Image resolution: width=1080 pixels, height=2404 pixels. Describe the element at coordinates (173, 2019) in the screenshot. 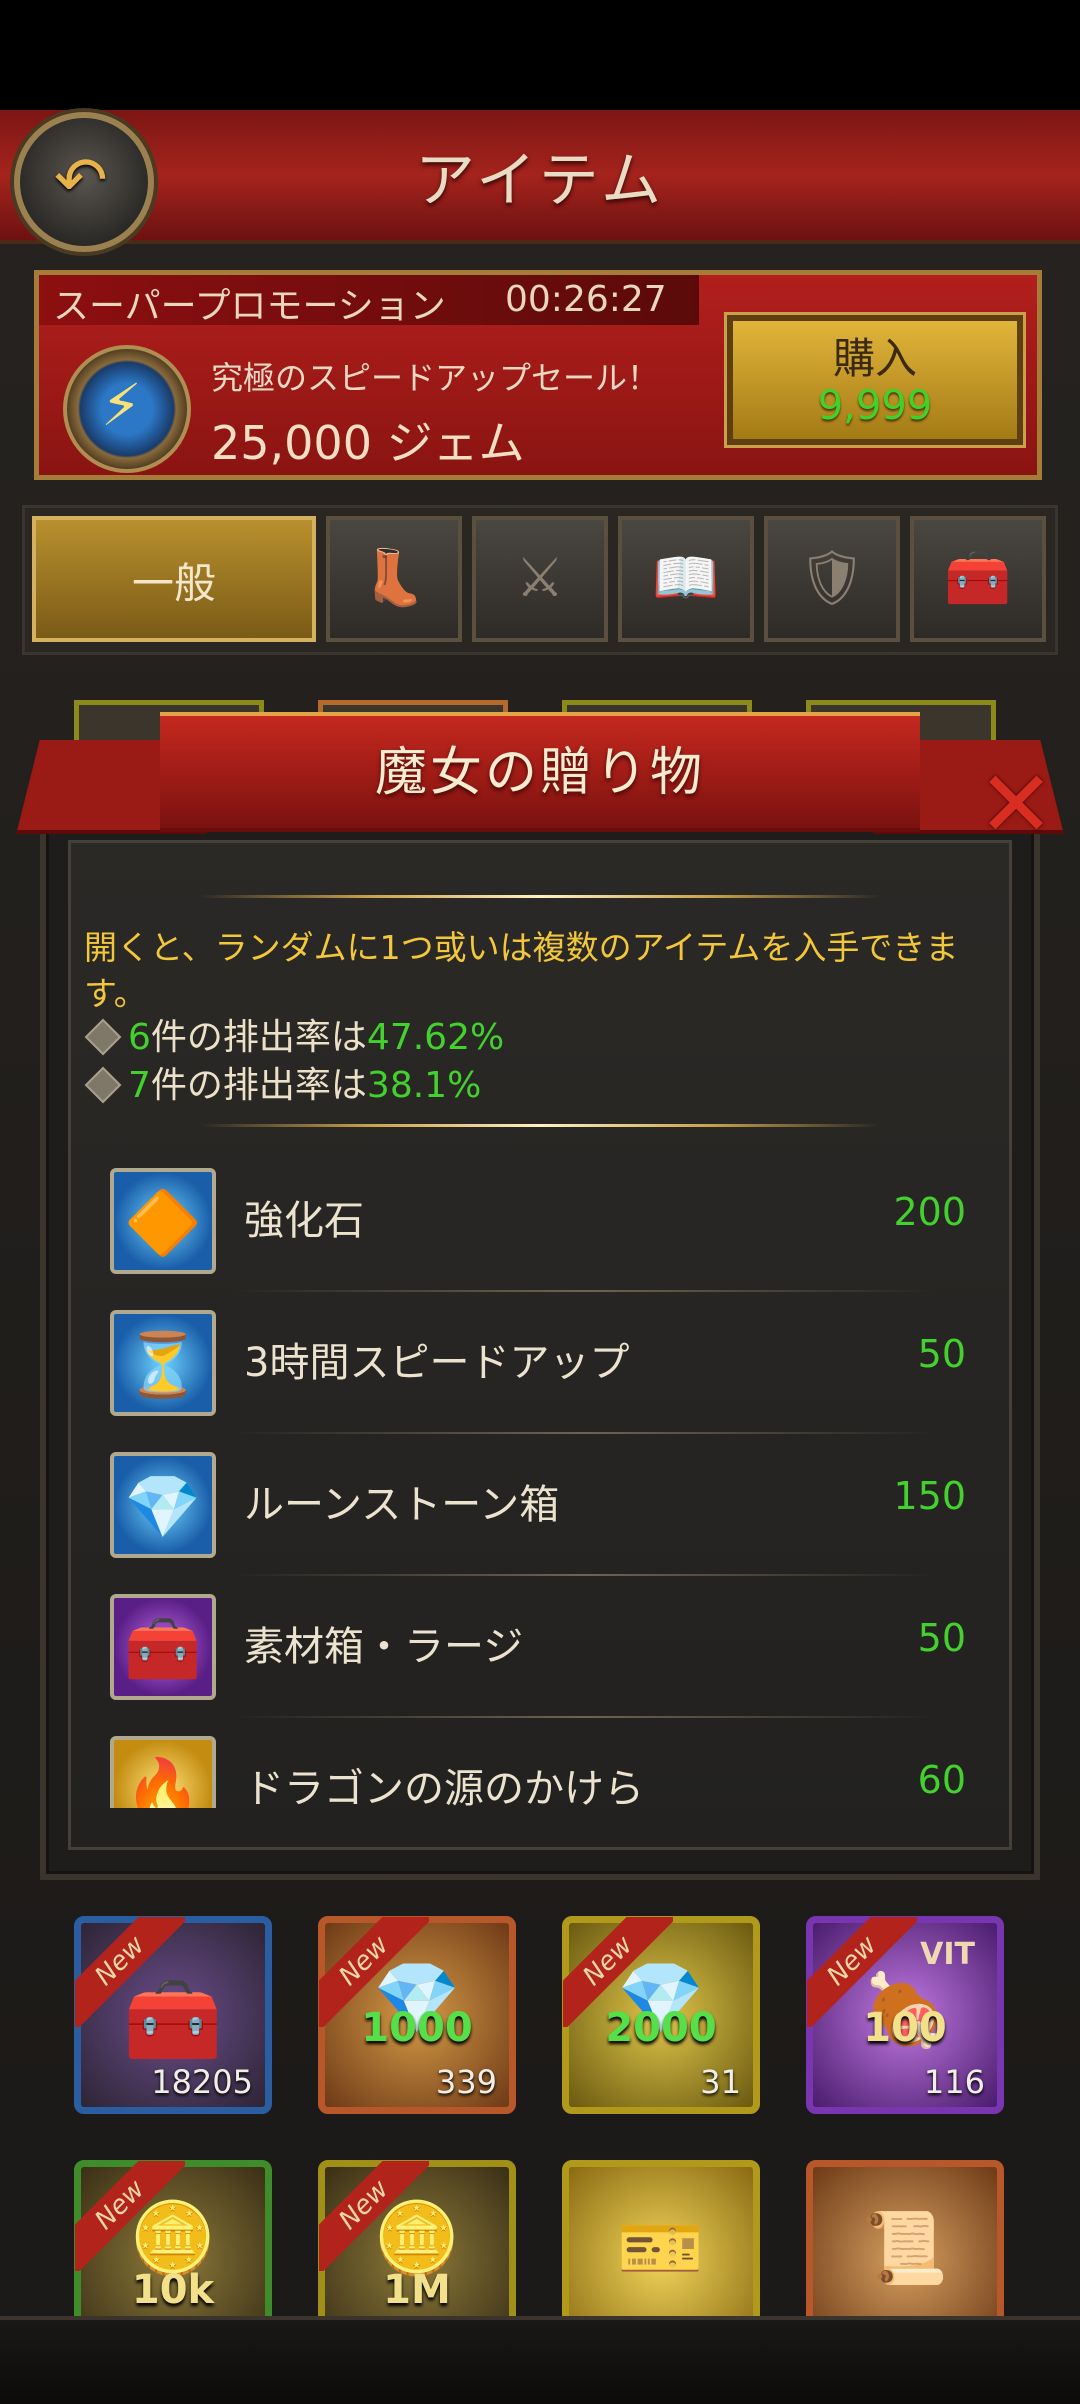

I see `amethyst-chest-icon: 🧰` at that location.